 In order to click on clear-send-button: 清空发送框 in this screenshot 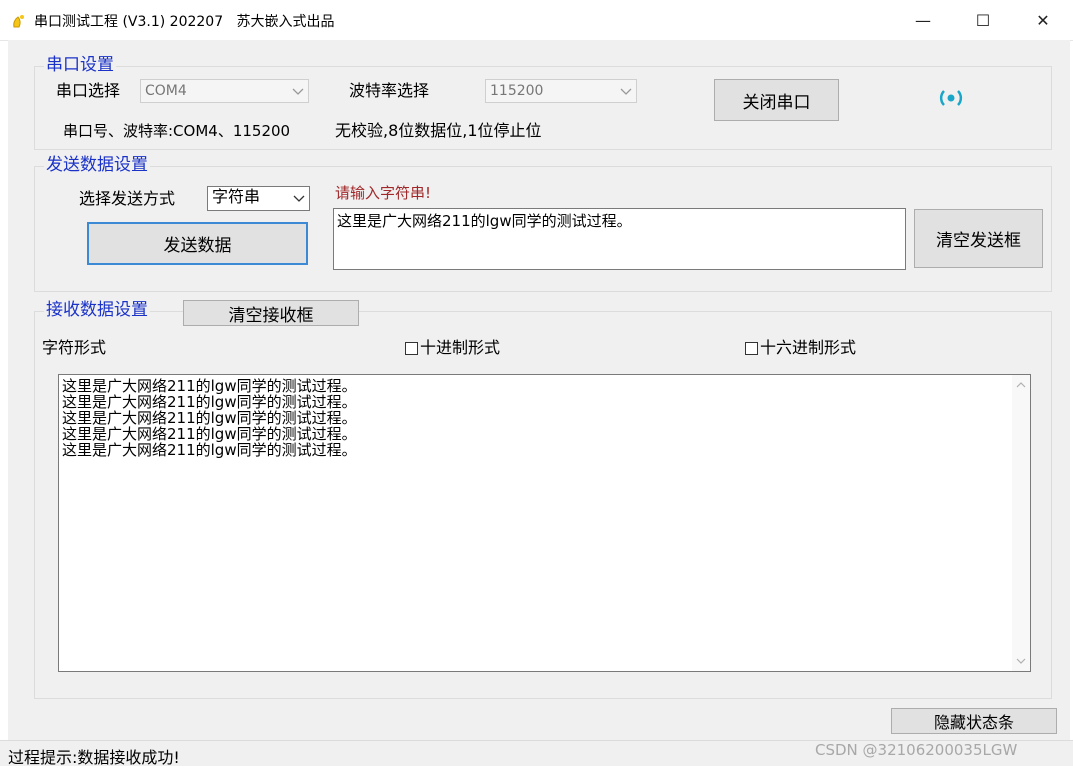, I will do `click(978, 238)`.